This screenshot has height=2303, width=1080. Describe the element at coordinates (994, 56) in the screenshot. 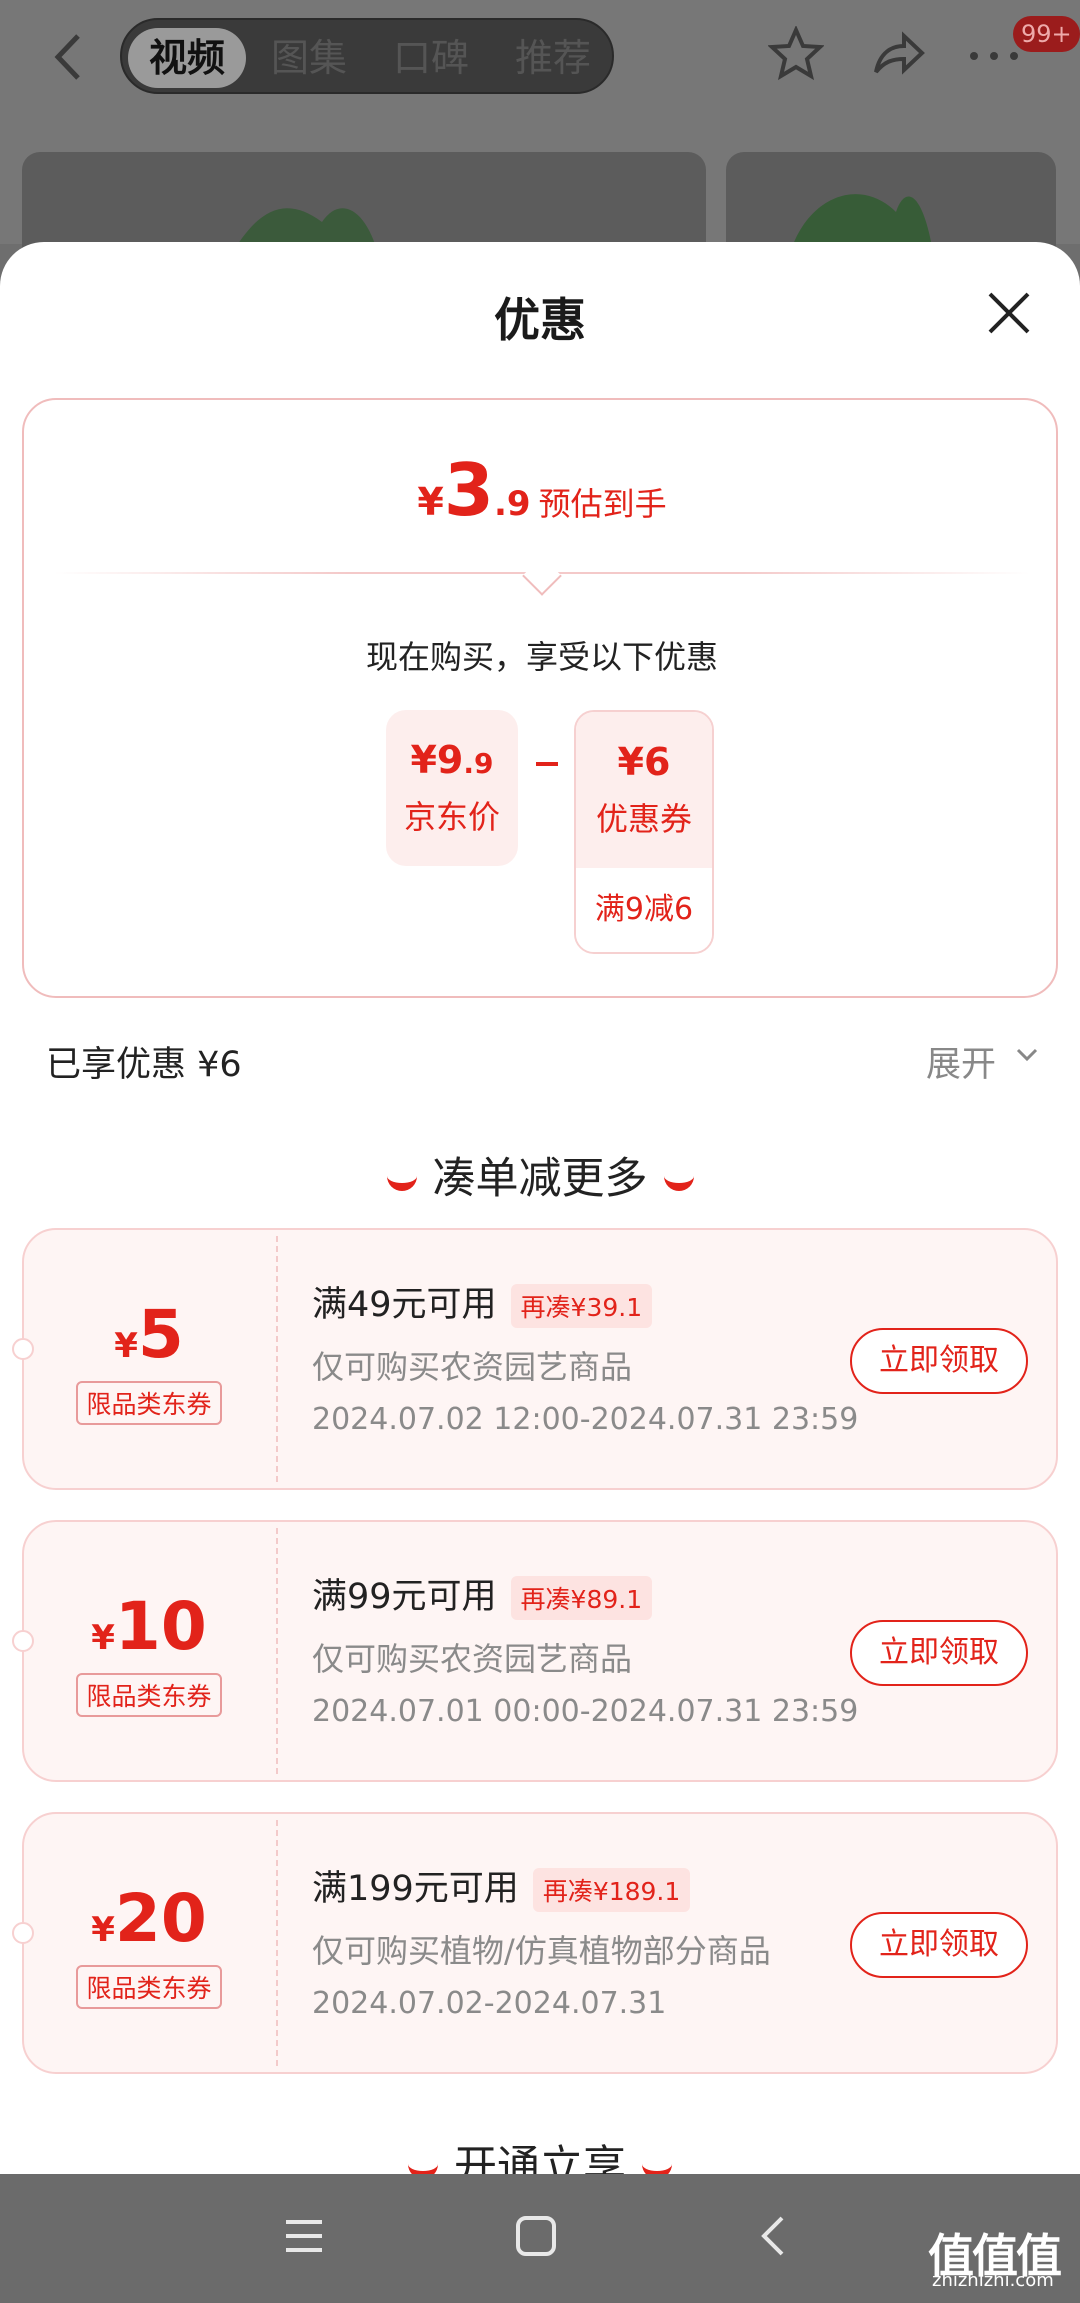

I see `more-dots-icon` at that location.